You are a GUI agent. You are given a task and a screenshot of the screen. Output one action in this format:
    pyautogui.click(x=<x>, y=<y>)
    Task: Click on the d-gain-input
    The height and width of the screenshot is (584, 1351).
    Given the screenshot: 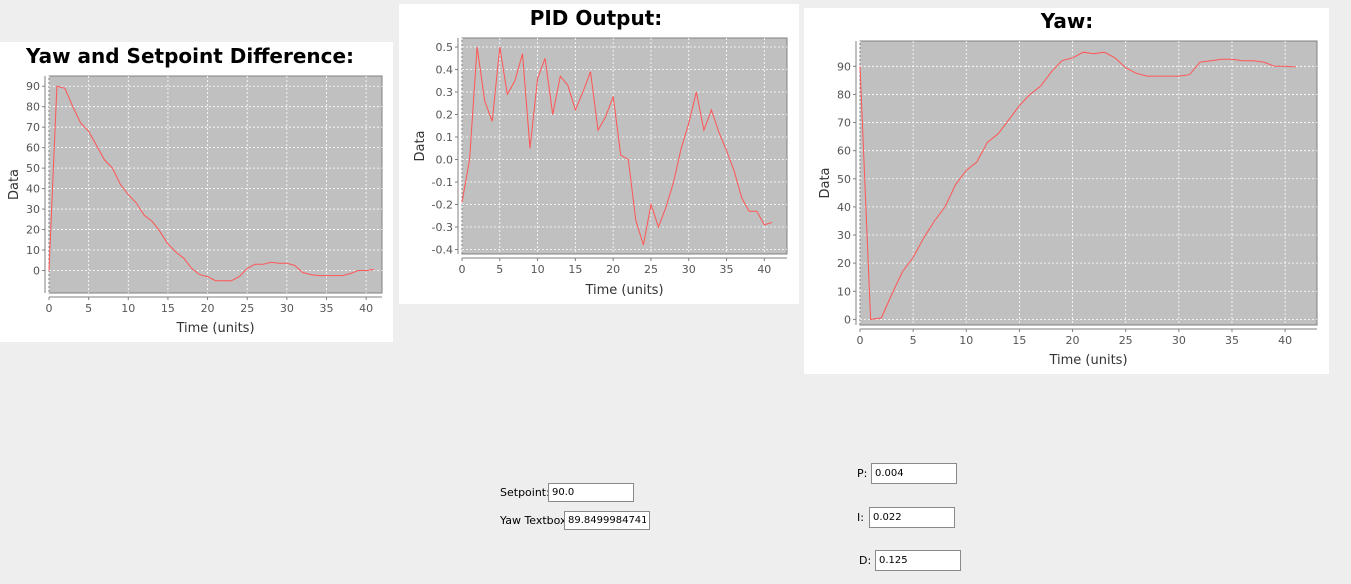 What is the action you would take?
    pyautogui.click(x=918, y=560)
    